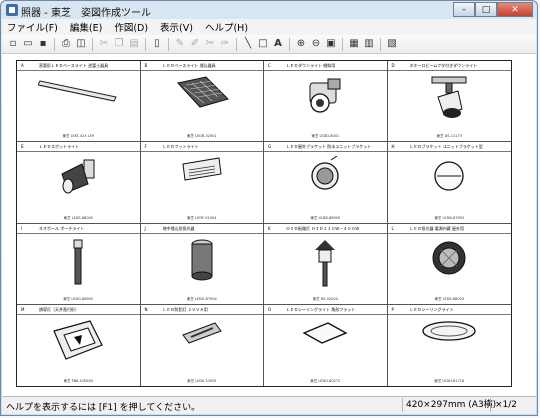  Describe the element at coordinates (78, 381) in the screenshot. I see `cell-model: 東芝 FBK-10502N` at that location.